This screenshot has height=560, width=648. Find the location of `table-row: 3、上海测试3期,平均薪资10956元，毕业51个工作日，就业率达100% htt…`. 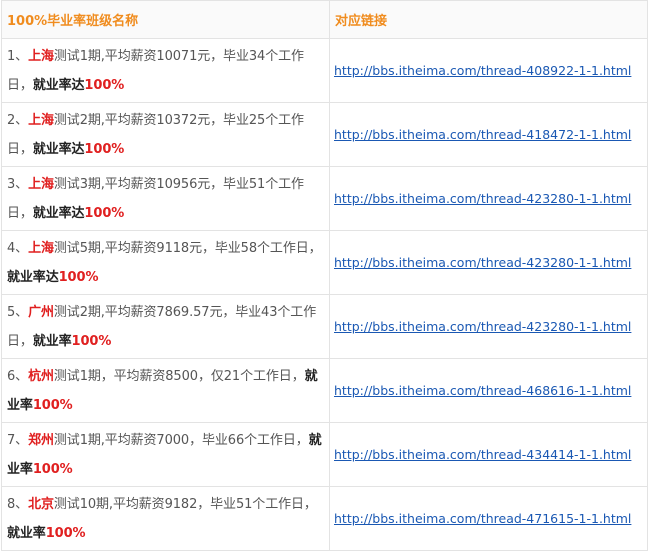

table-row: 3、上海测试3期,平均薪资10956元，毕业51个工作日，就业率达100% htt… is located at coordinates (324, 198).